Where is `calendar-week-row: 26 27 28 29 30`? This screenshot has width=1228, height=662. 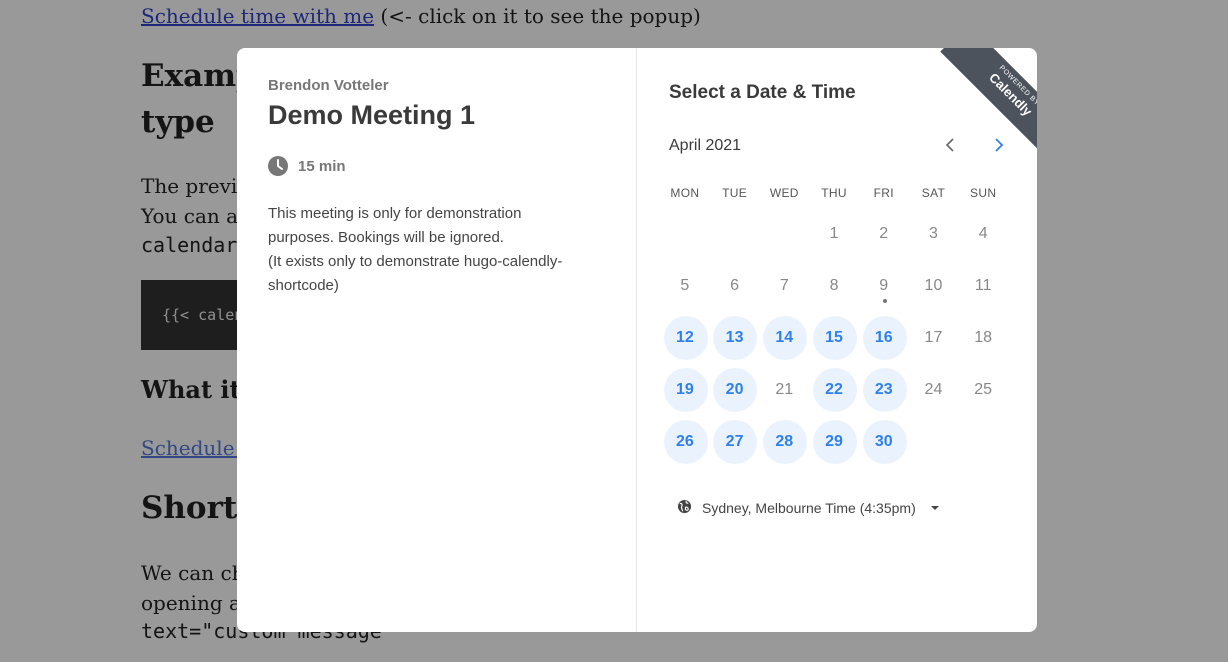
calendar-week-row: 26 27 28 29 30 is located at coordinates (834, 442).